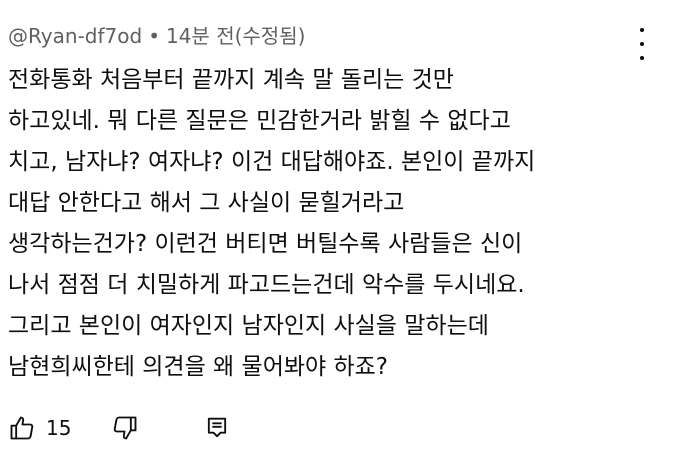 This screenshot has height=471, width=680. I want to click on reply-button, so click(217, 428).